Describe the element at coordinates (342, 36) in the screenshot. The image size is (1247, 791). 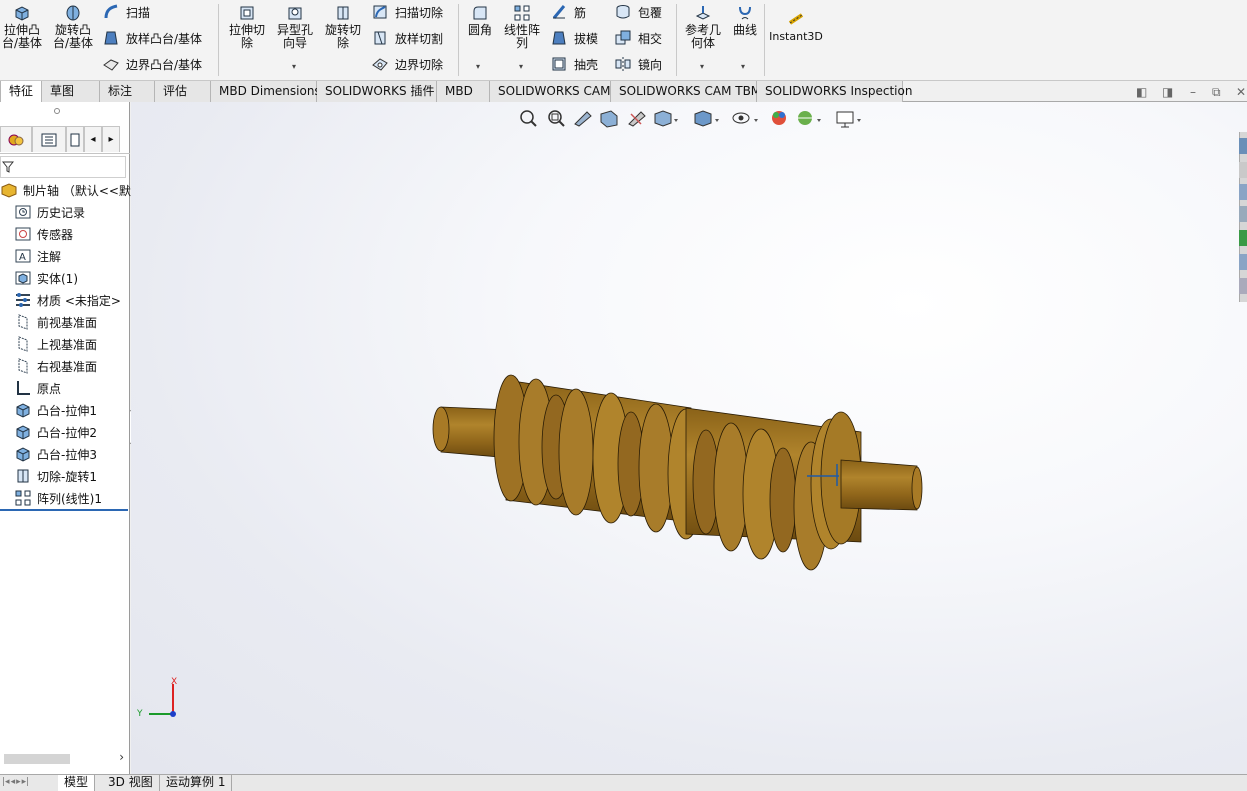
I see `revolve-cut-label: 旋转切 除` at that location.